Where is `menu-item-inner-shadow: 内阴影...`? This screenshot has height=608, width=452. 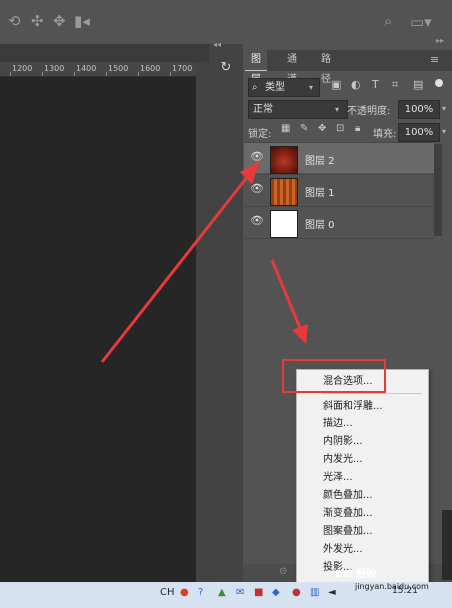 menu-item-inner-shadow: 内阴影... is located at coordinates (343, 441).